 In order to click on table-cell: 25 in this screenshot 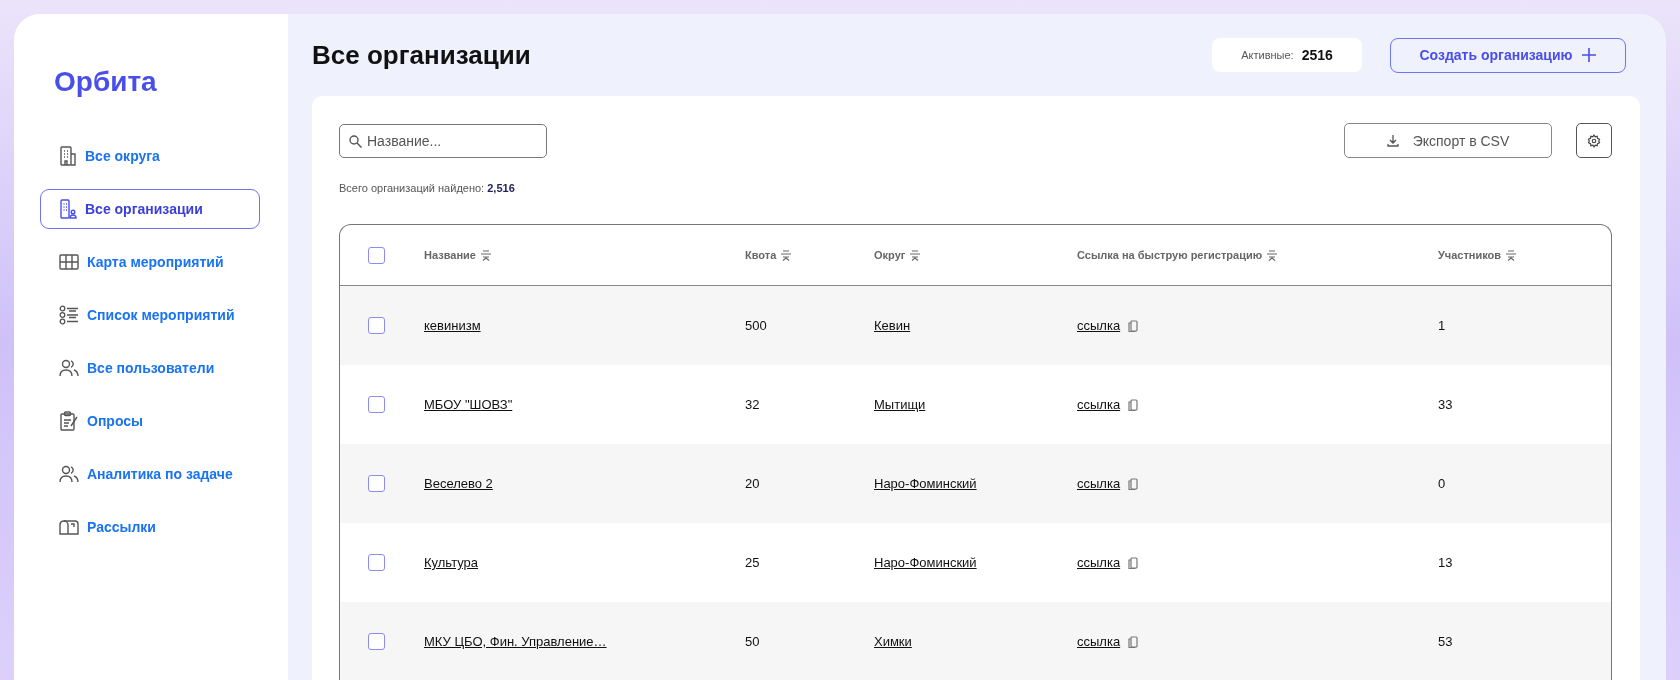, I will do `click(752, 562)`.